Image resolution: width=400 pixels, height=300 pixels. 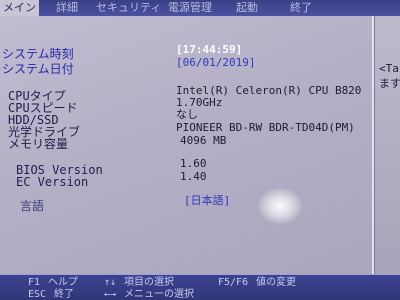 I want to click on menu-power: 電源管理, so click(x=190, y=8).